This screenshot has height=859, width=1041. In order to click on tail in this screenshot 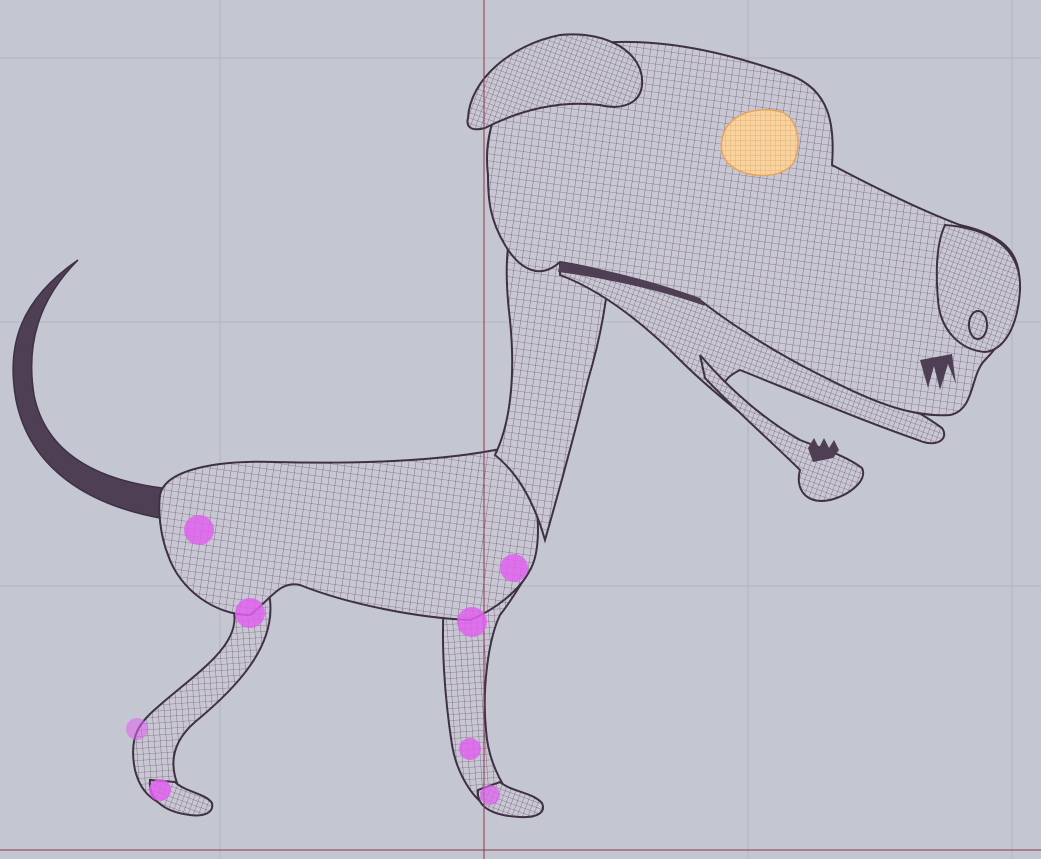, I will do `click(87, 389)`.